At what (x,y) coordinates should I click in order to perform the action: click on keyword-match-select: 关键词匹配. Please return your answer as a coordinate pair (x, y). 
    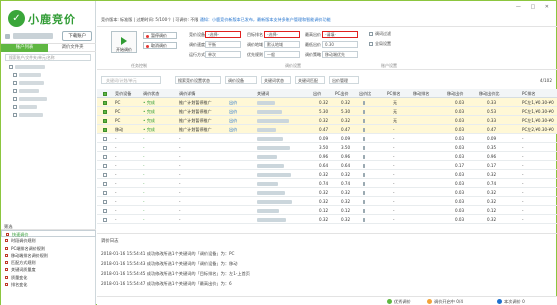
    Looking at the image, I should click on (310, 80).